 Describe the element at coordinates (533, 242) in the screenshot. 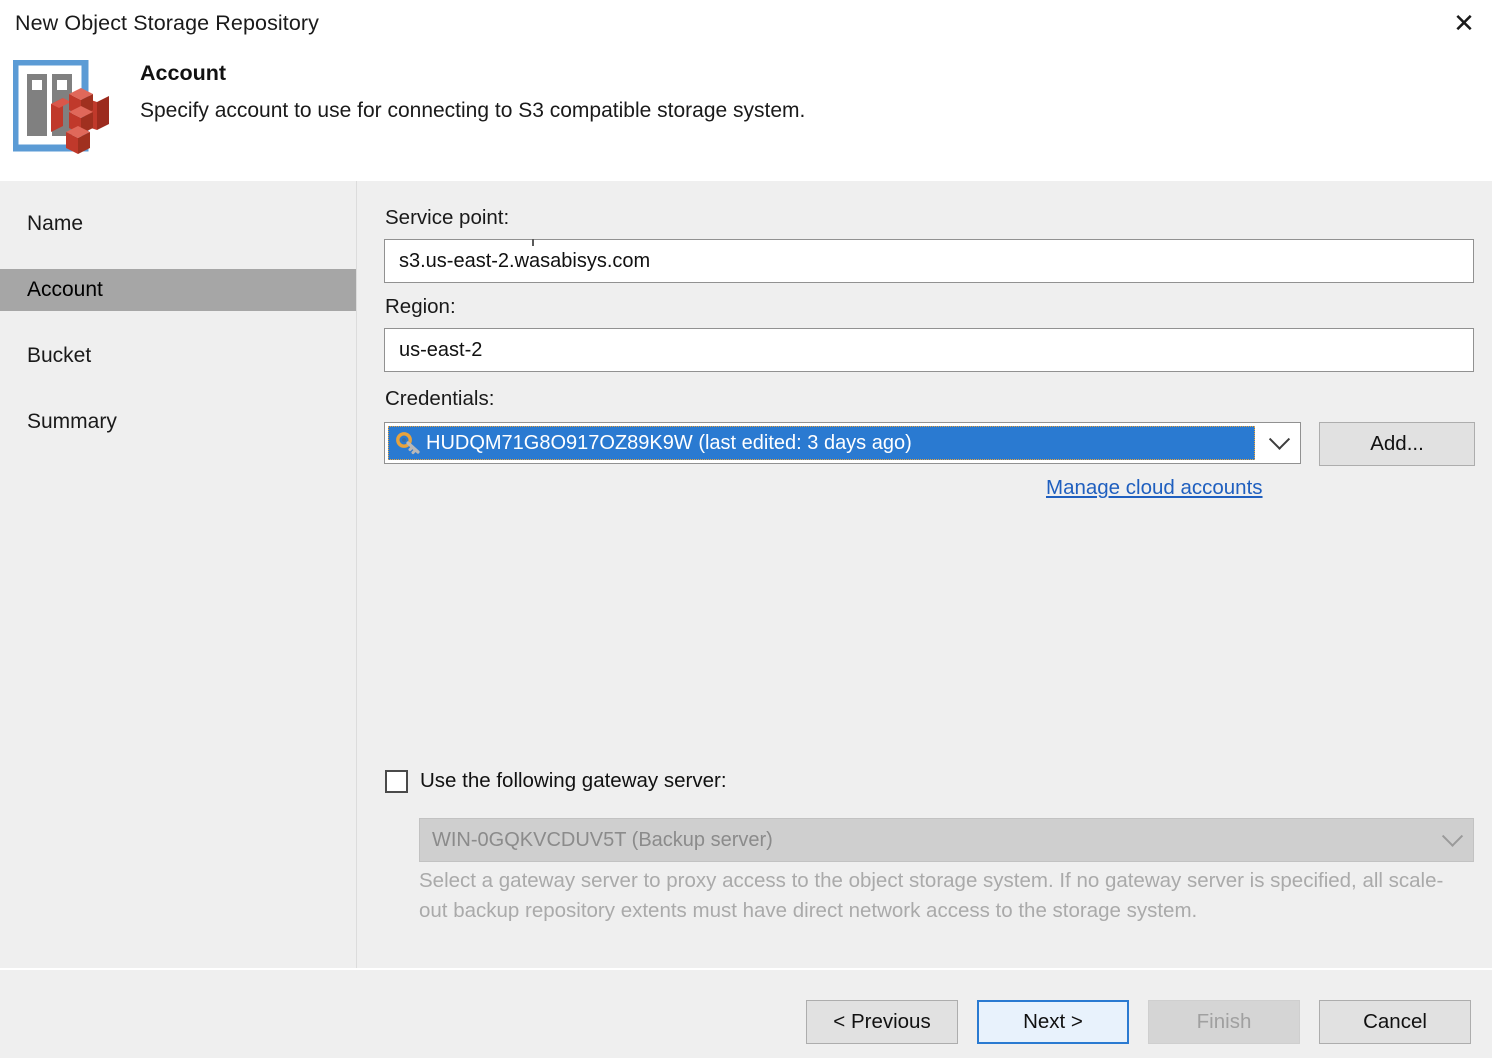

I see `text-caret` at that location.